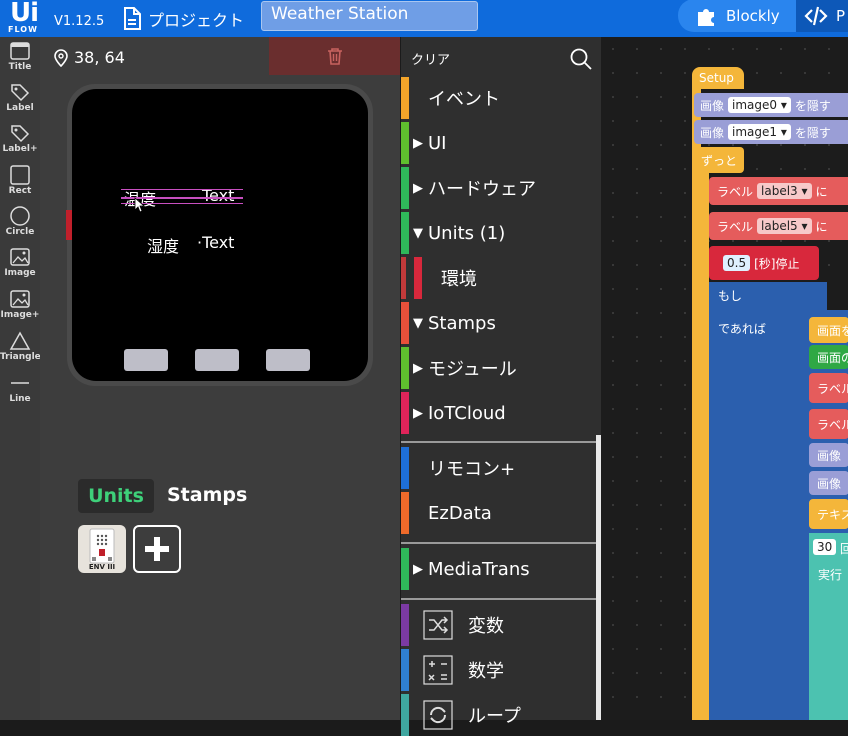 The height and width of the screenshot is (736, 848). Describe the element at coordinates (828, 357) in the screenshot. I see `screen-block-partial-2: 画面の` at that location.